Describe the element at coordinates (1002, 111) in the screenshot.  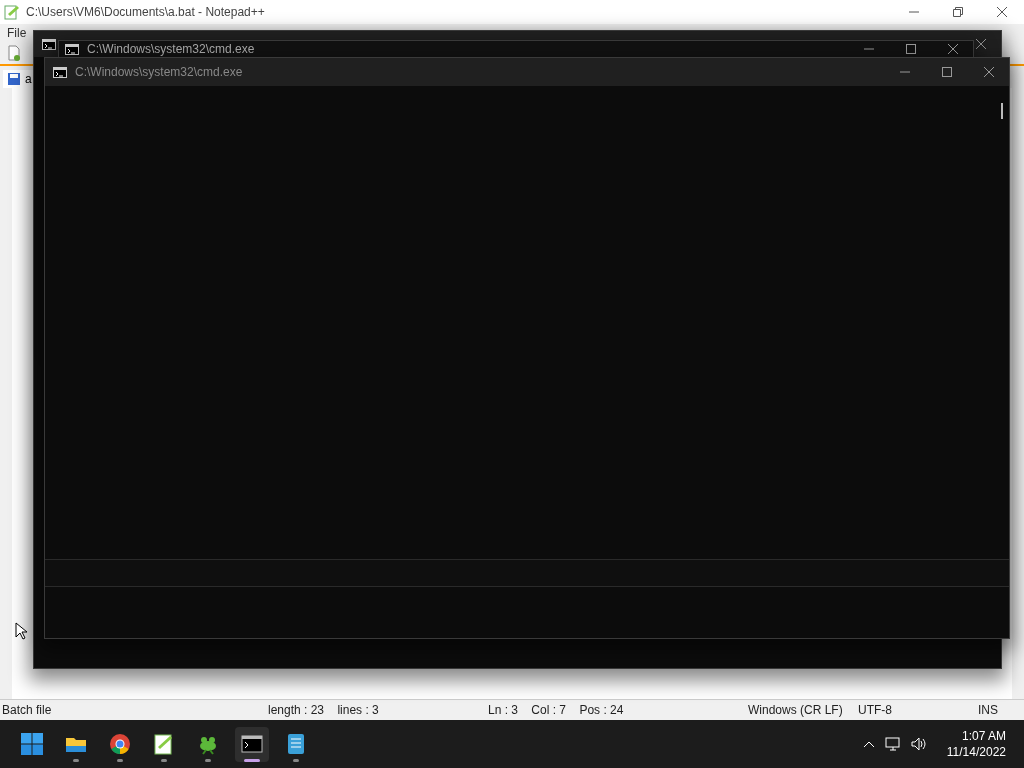
I see `scrollbar-thumb` at that location.